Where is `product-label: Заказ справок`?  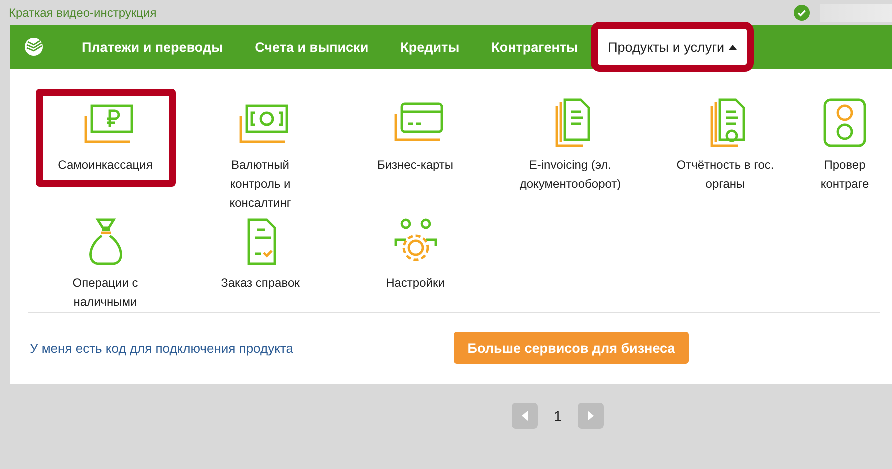
product-label: Заказ справок is located at coordinates (260, 283).